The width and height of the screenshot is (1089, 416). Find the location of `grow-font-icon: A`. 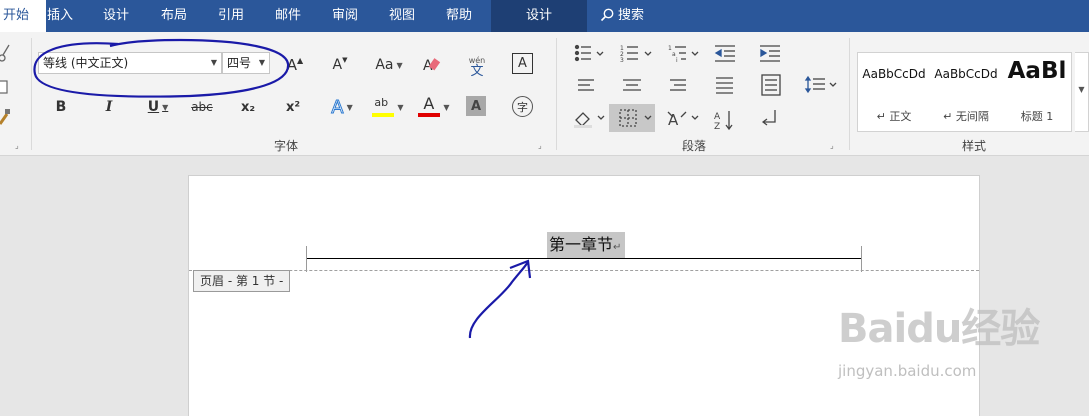

grow-font-icon: A is located at coordinates (292, 65).